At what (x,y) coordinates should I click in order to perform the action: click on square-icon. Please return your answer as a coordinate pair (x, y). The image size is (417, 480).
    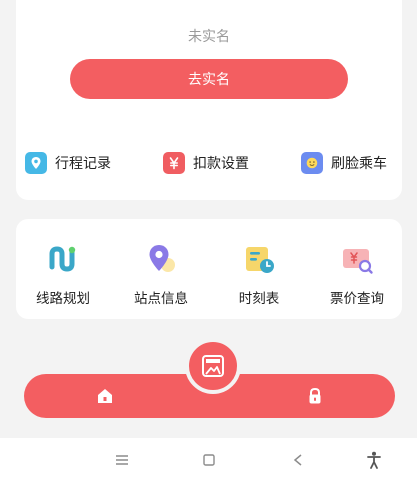
    Looking at the image, I should click on (209, 460).